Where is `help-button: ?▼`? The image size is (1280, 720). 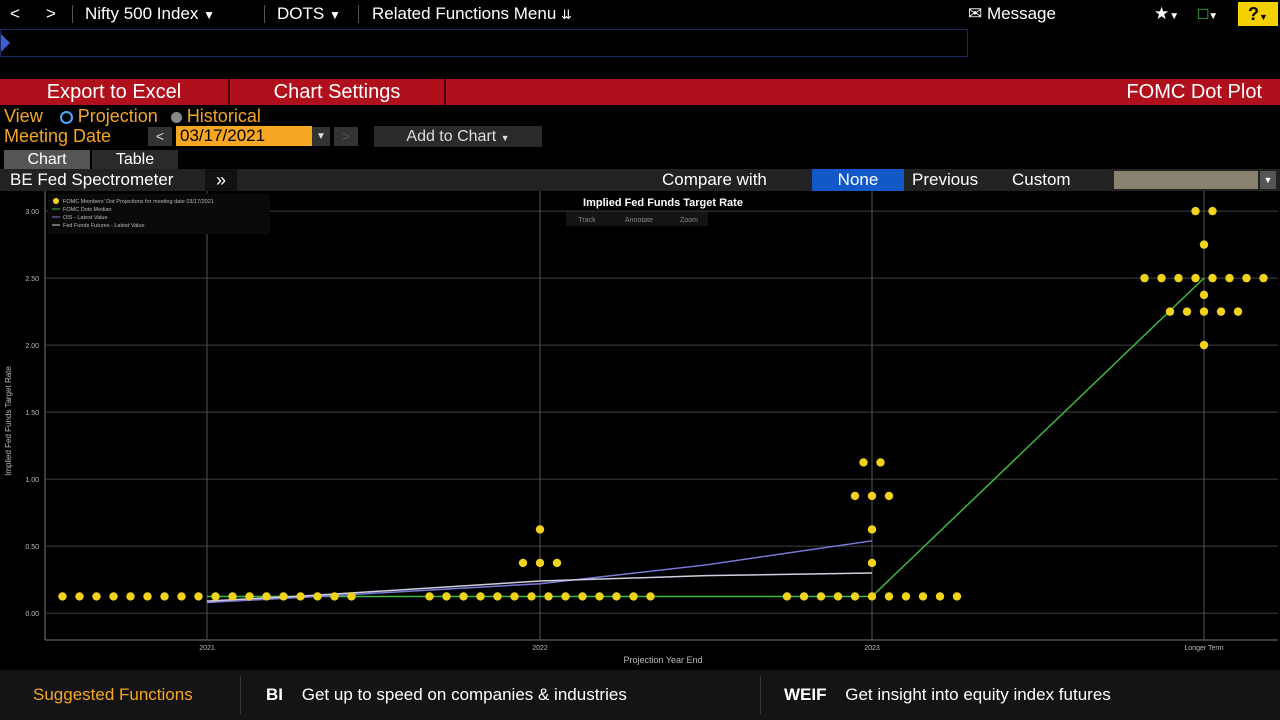 help-button: ?▼ is located at coordinates (1258, 14).